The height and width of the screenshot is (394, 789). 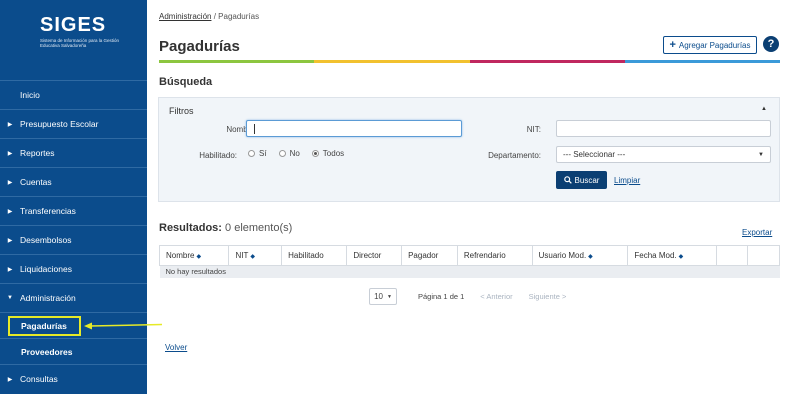 What do you see at coordinates (259, 228) in the screenshot?
I see `results-count: 0 elemento(s)` at bounding box center [259, 228].